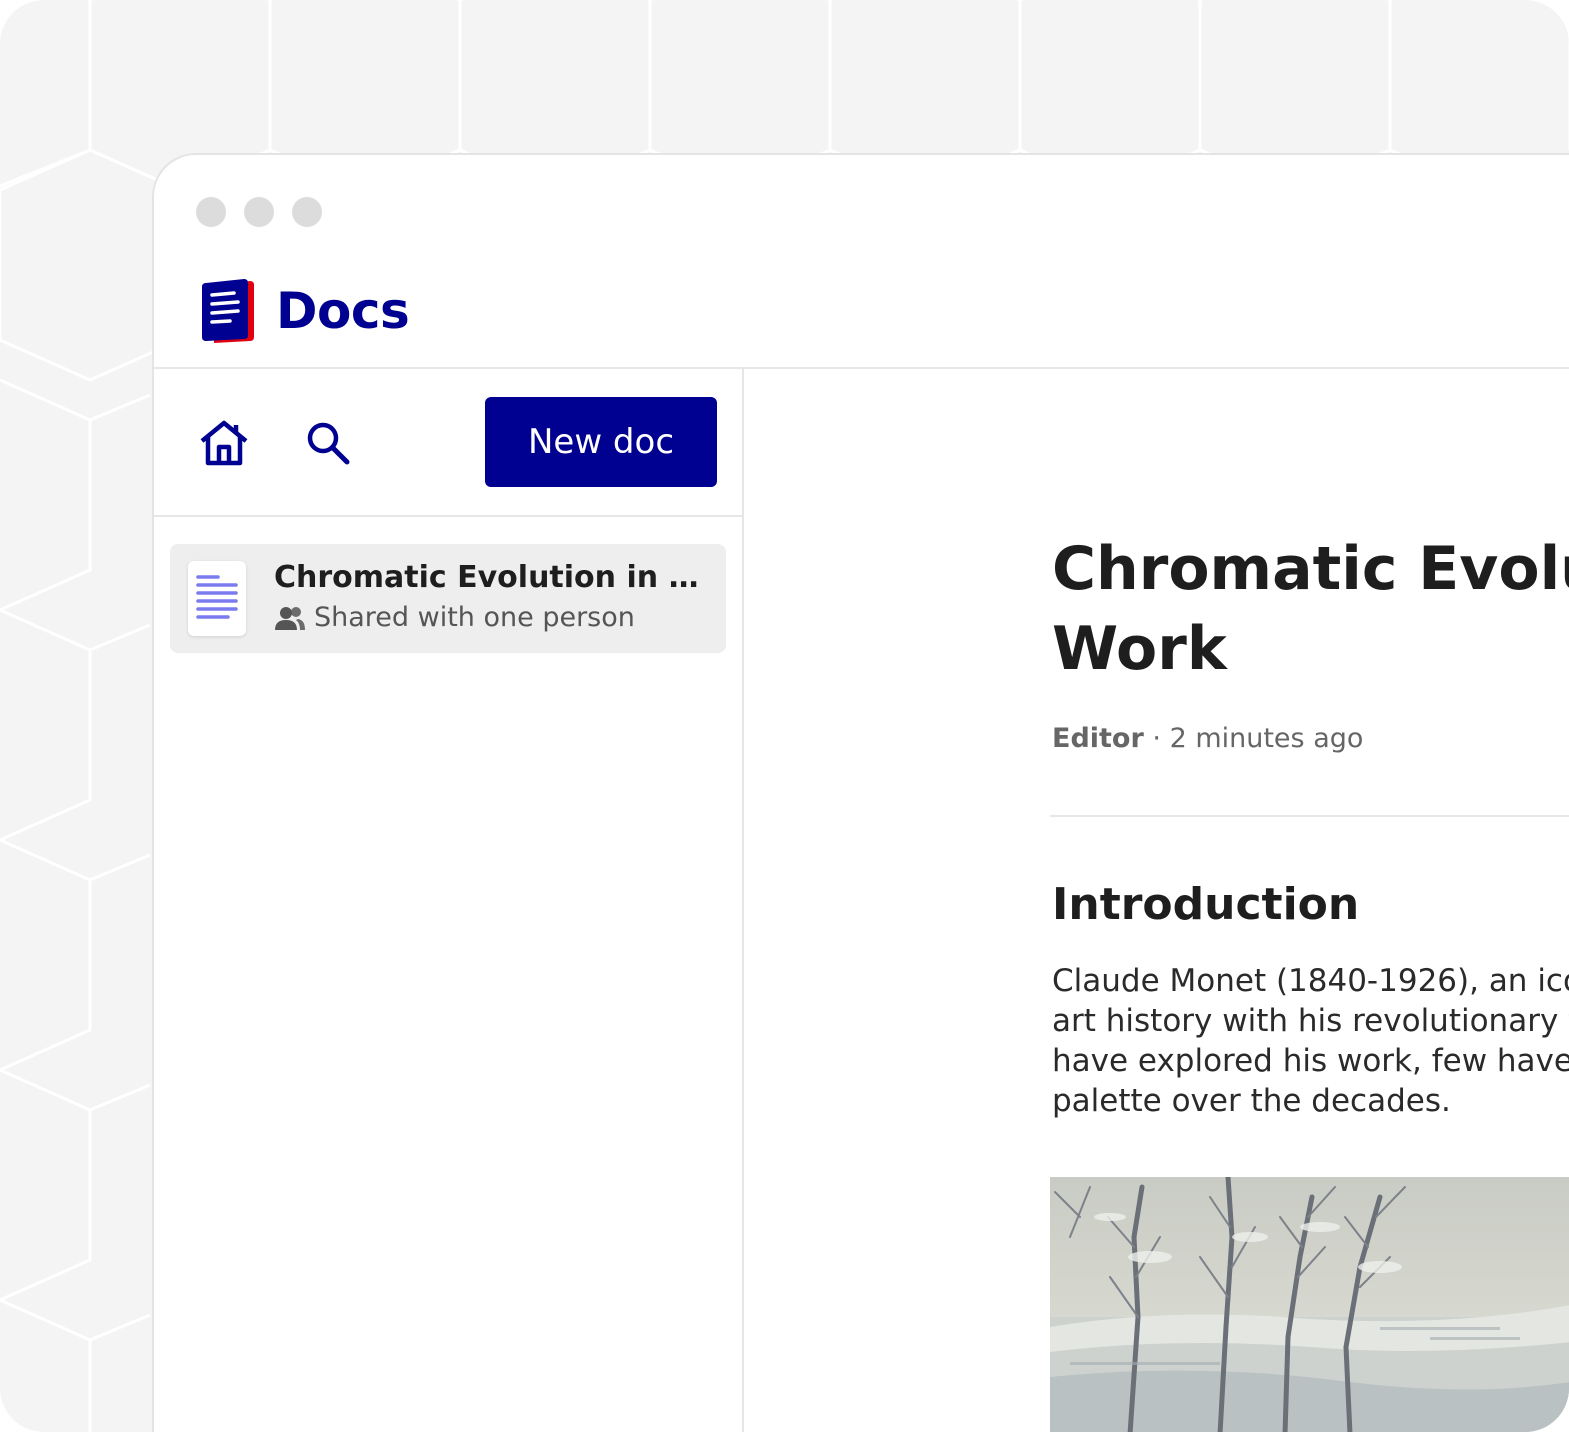  What do you see at coordinates (1266, 738) in the screenshot?
I see `document-updated: 2 minutes ago` at bounding box center [1266, 738].